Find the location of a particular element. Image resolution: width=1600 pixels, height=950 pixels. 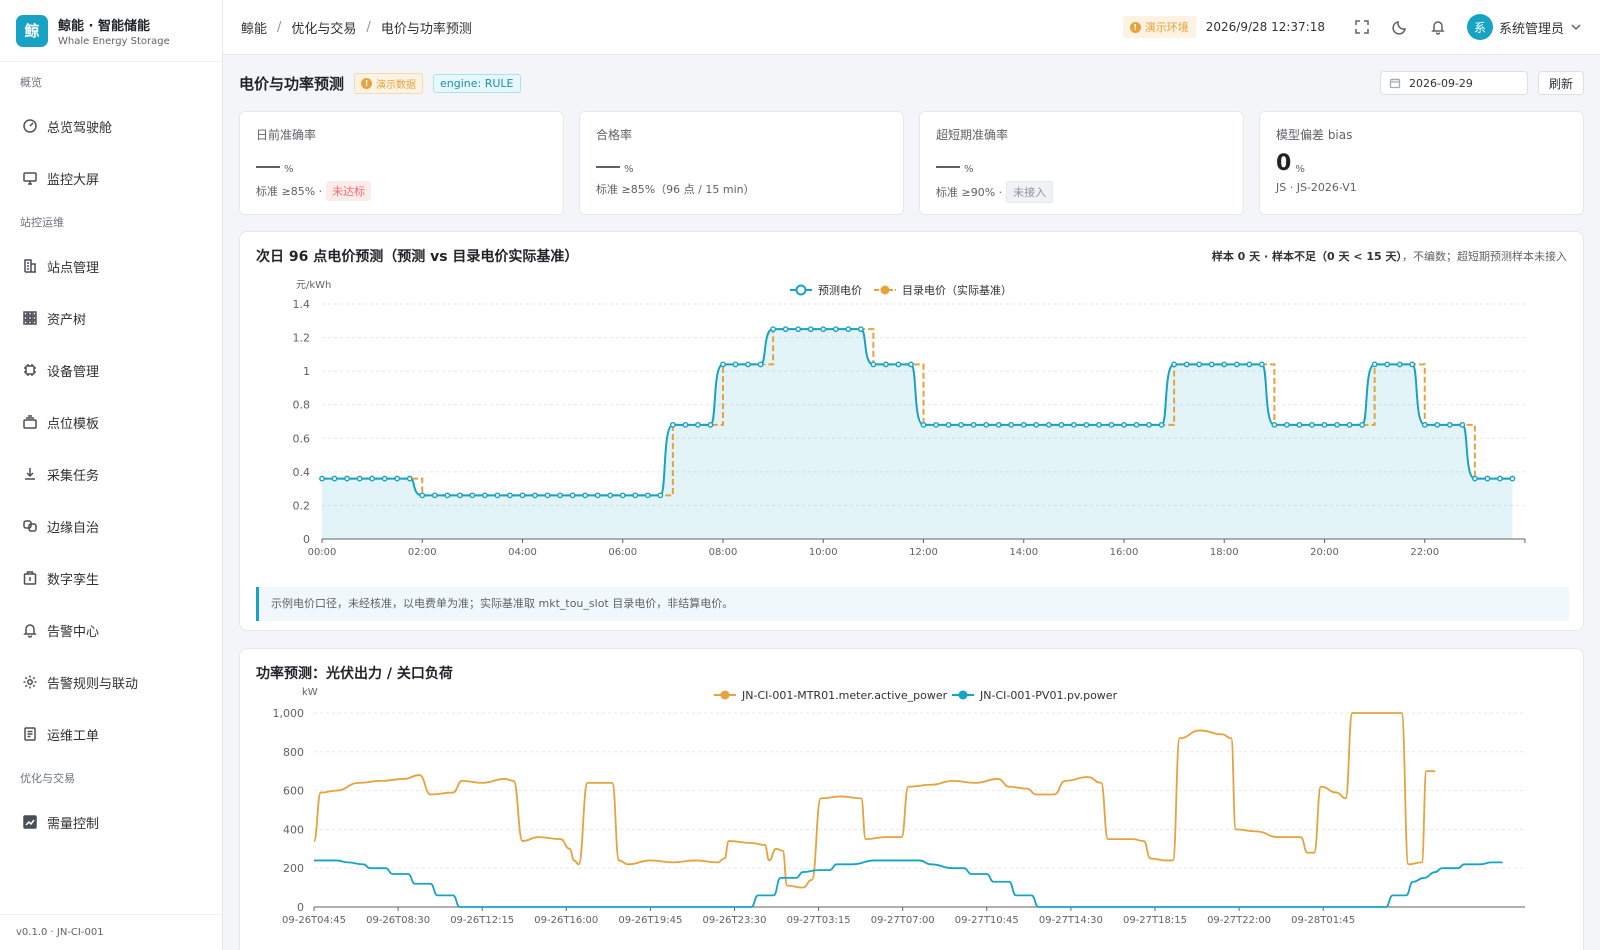

sidebar-item: 告警规则与联动 is located at coordinates (111, 682).